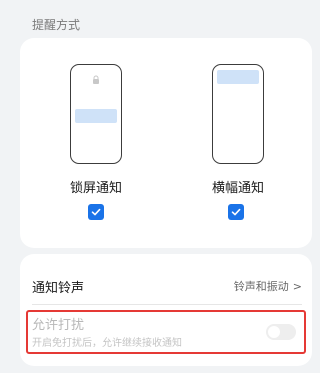 This screenshot has width=320, height=373. What do you see at coordinates (237, 188) in the screenshot?
I see `banner-label: 横幅通知` at bounding box center [237, 188].